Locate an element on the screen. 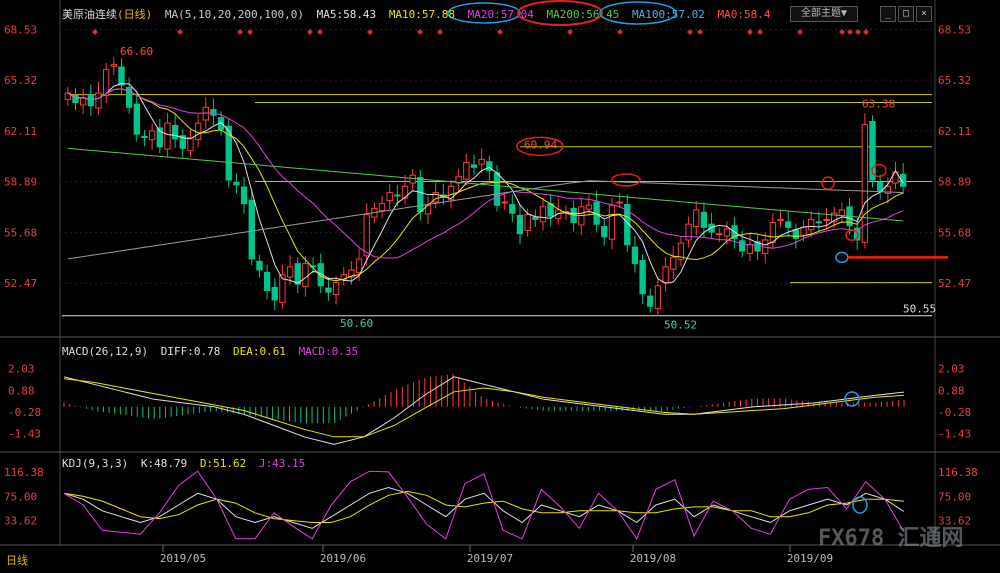 Image resolution: width=1000 pixels, height=573 pixels. price-y-tick-right: 52.47 is located at coordinates (954, 283).